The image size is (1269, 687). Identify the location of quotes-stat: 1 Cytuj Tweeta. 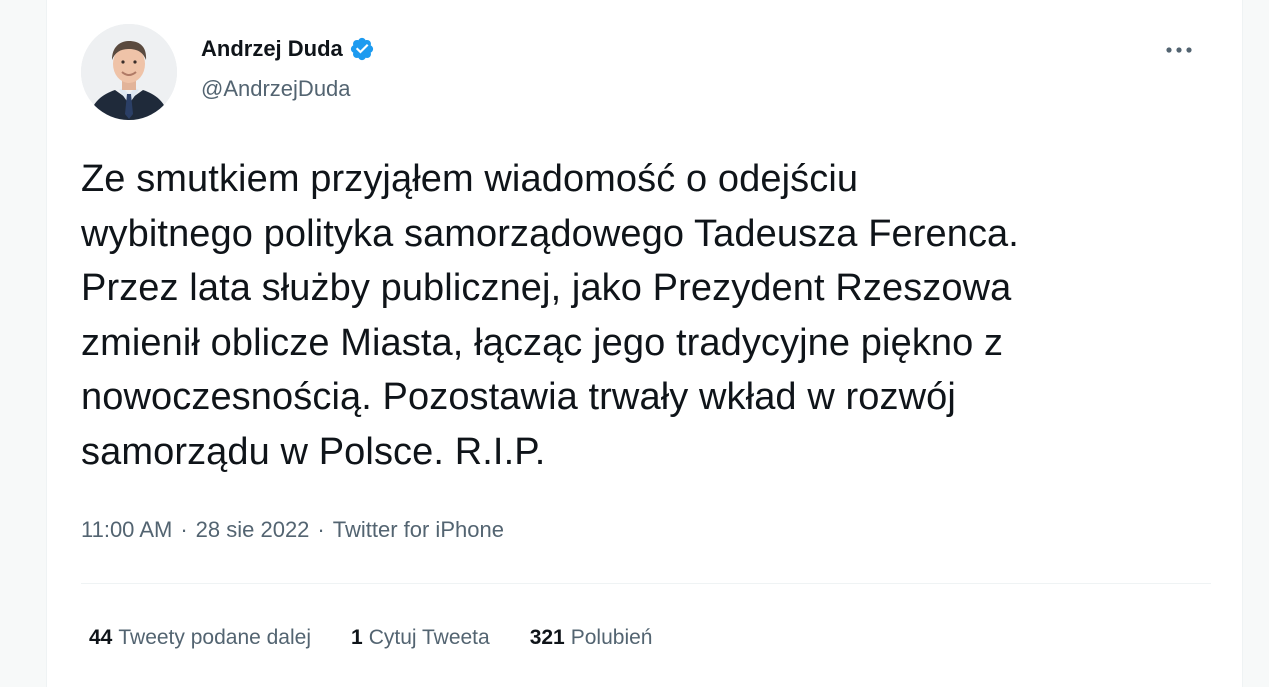
(420, 638).